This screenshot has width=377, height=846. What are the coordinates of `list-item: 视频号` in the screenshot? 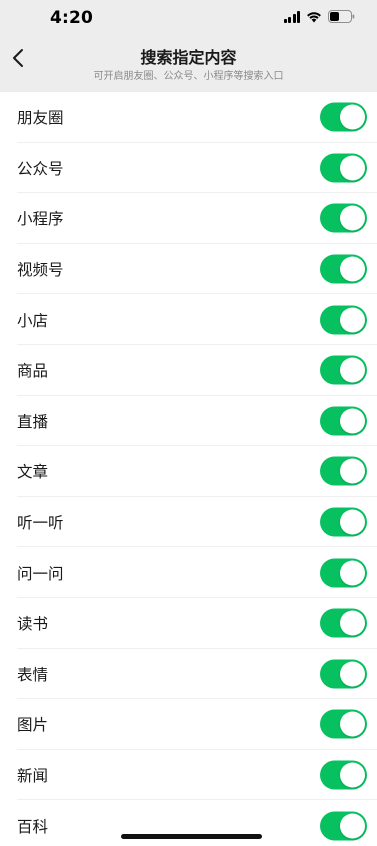 It's located at (188, 269).